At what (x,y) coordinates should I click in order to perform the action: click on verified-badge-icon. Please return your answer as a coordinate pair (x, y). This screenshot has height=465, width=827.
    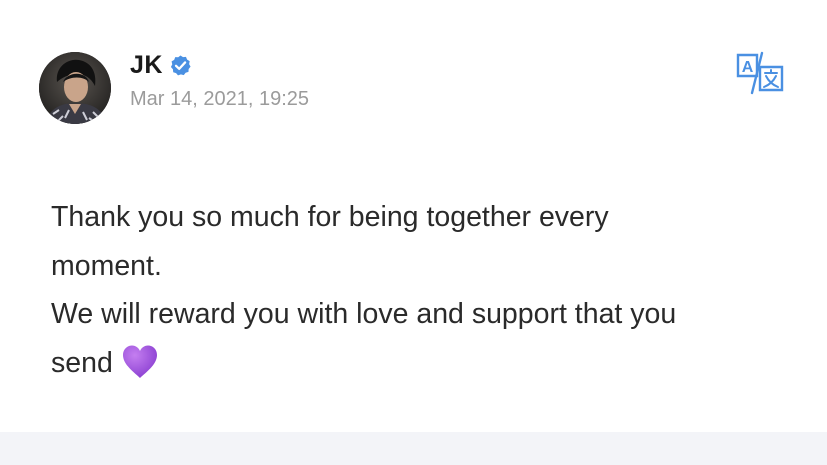
    Looking at the image, I should click on (180, 65).